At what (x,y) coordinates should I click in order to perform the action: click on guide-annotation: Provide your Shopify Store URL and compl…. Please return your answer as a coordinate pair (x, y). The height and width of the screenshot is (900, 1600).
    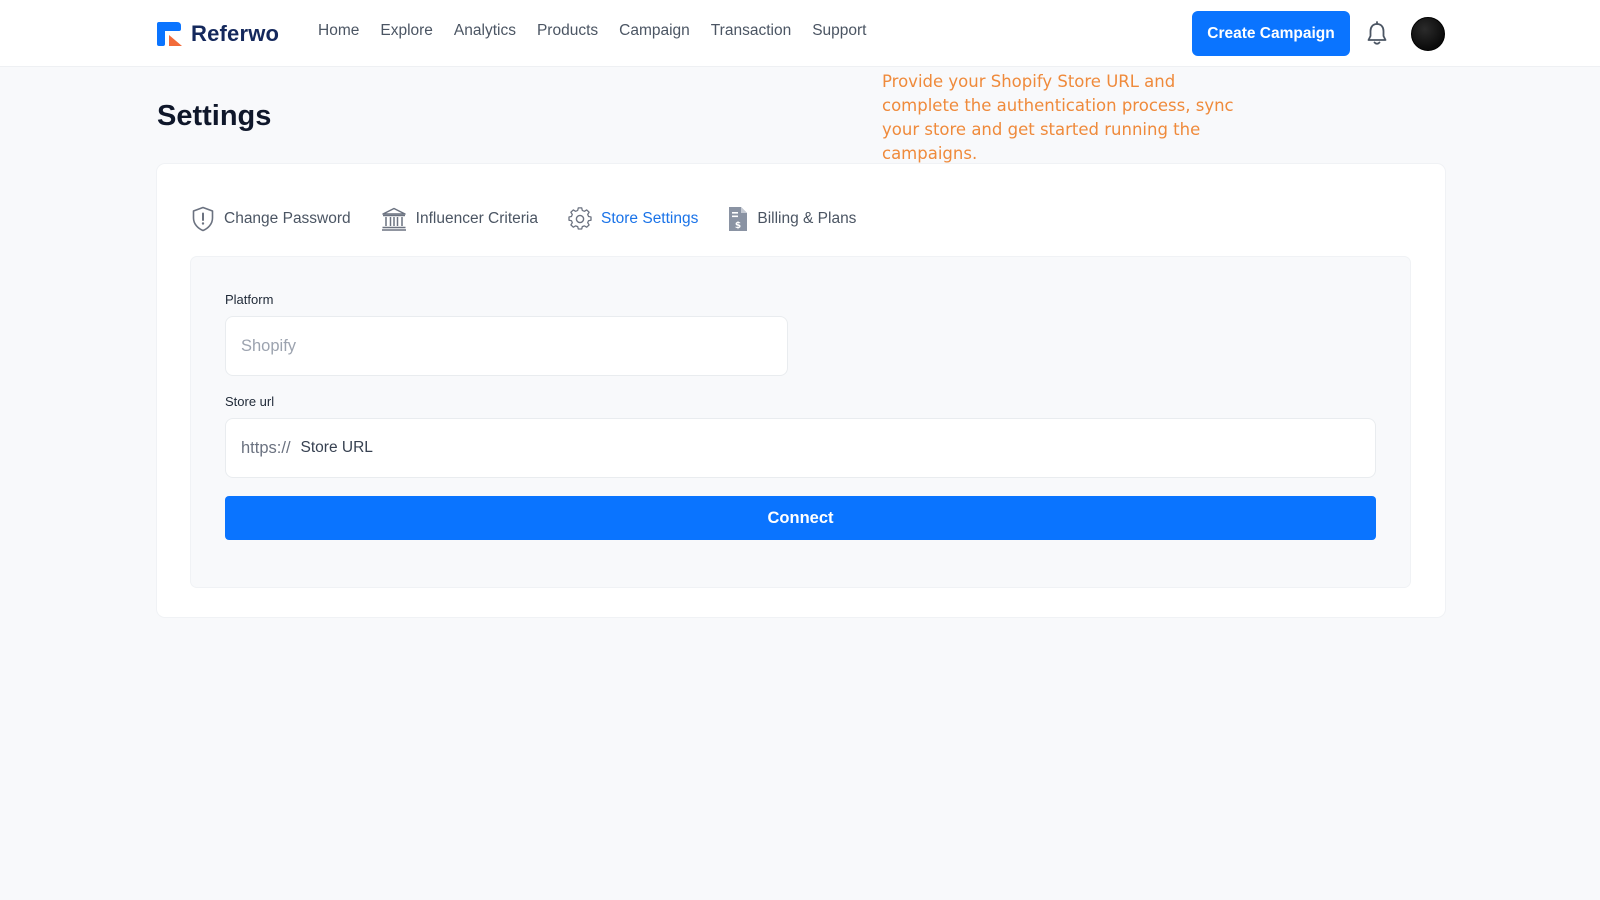
    Looking at the image, I should click on (1058, 117).